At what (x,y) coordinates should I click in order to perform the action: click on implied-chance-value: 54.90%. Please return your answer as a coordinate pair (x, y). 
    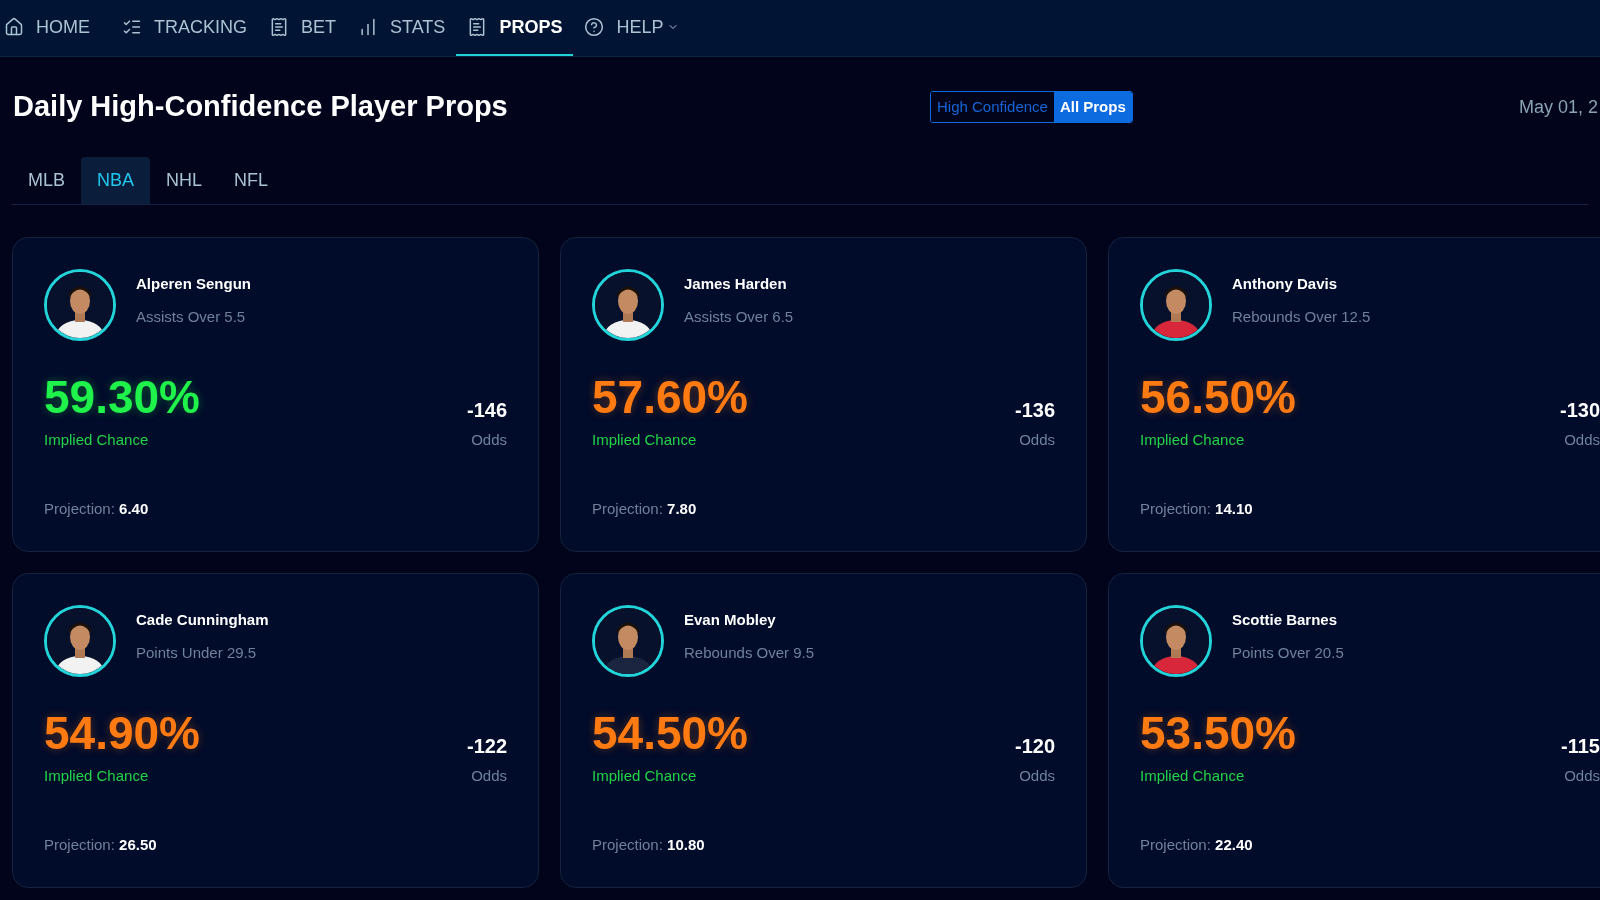
    Looking at the image, I should click on (122, 733).